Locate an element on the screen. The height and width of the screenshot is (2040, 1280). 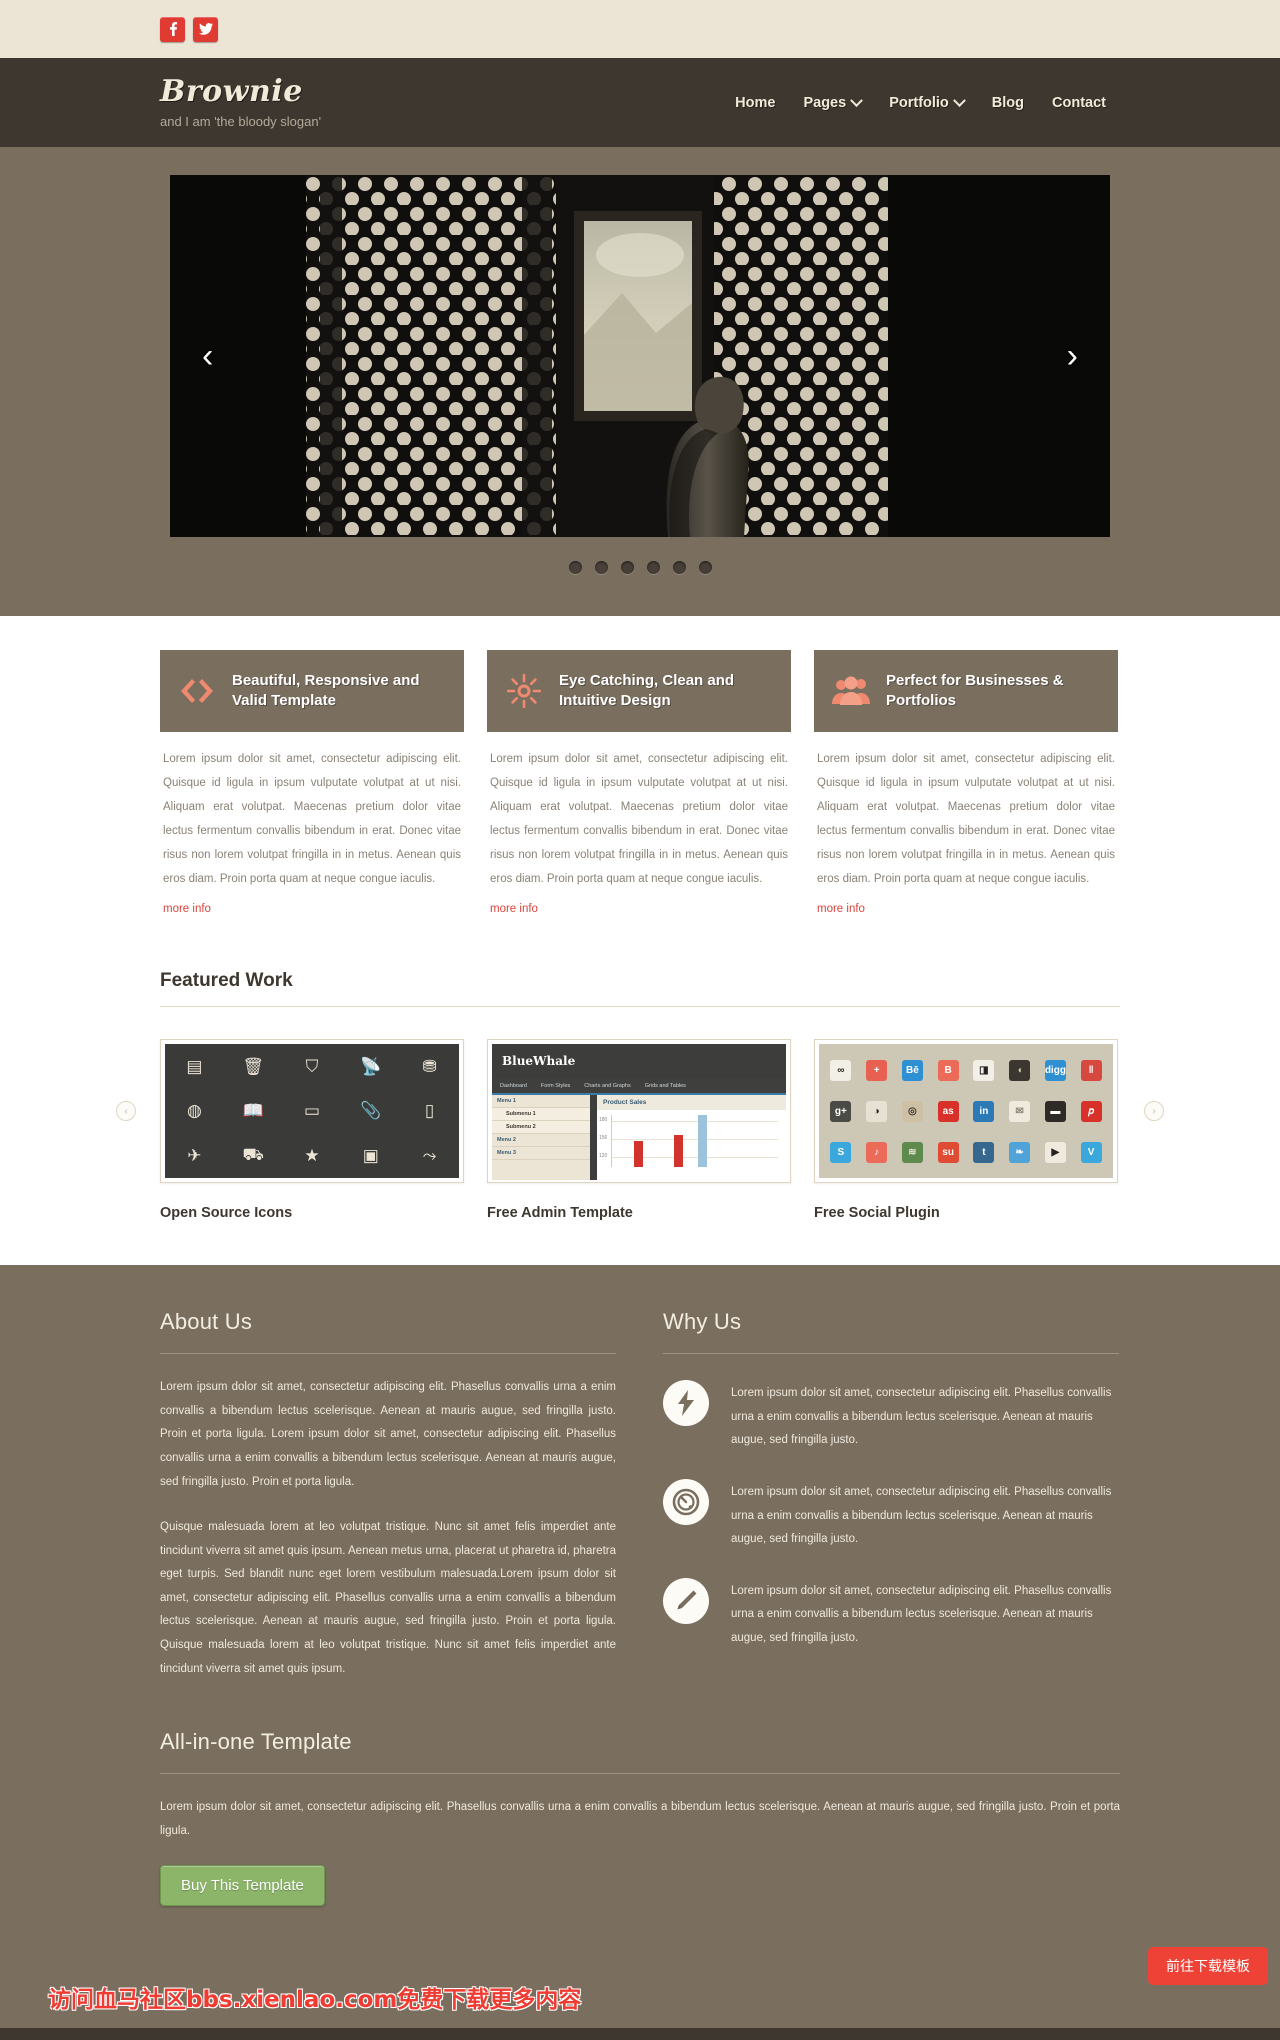
work-thumbnail: ▤ 🗑 ⛉ 📡 ⛃ ◍ 📖 ▭ 📎 ▯ ✈ ⛟ ★ ▣ ⤳ is located at coordinates (312, 1111).